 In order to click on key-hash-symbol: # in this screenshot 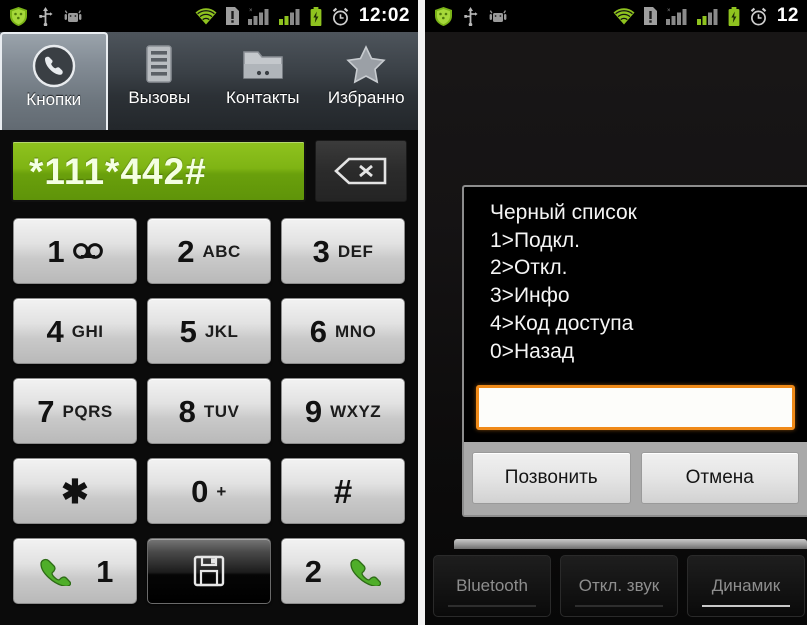, I will do `click(343, 491)`.